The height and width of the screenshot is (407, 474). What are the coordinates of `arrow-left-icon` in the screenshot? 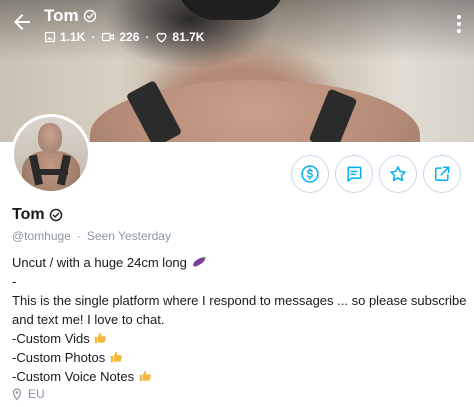 It's located at (22, 22).